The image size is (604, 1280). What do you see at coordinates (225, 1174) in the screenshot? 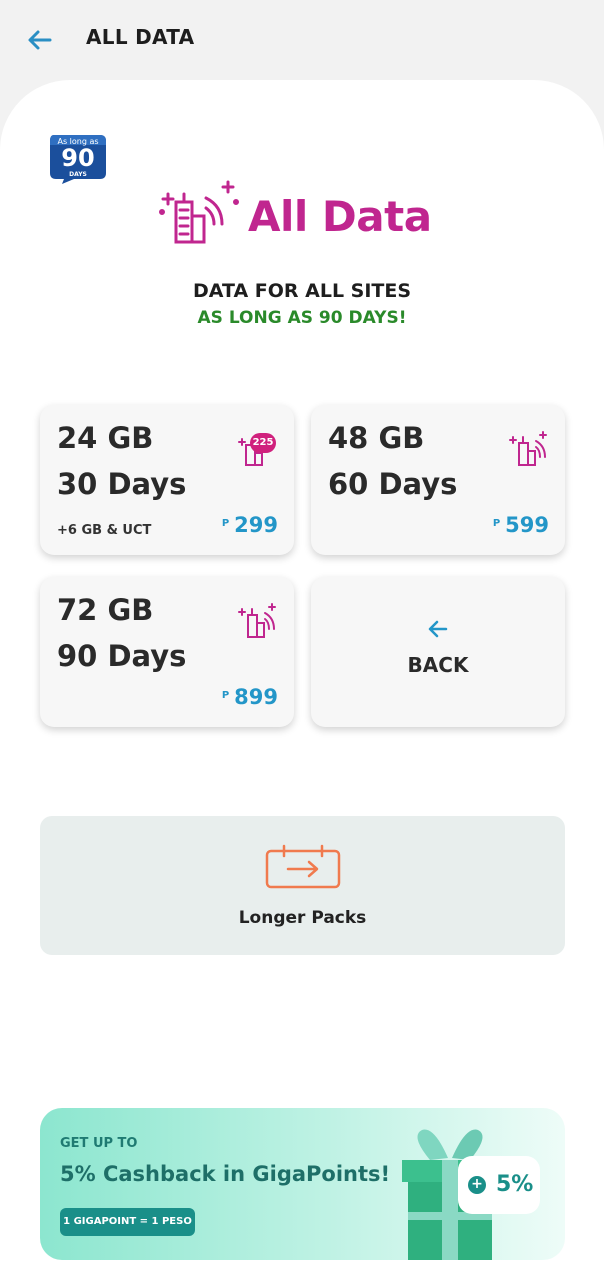
I see `promo-title: 5% Cashback in GigaPoints!` at bounding box center [225, 1174].